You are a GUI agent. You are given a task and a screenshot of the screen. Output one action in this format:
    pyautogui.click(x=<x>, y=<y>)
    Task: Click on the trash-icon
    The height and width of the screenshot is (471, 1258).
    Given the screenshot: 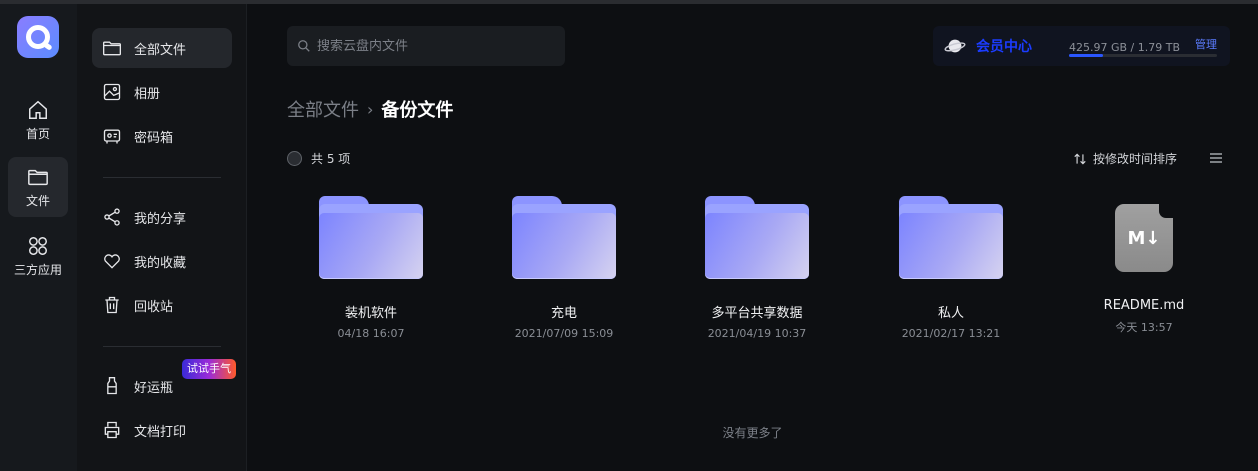 What is the action you would take?
    pyautogui.click(x=112, y=305)
    